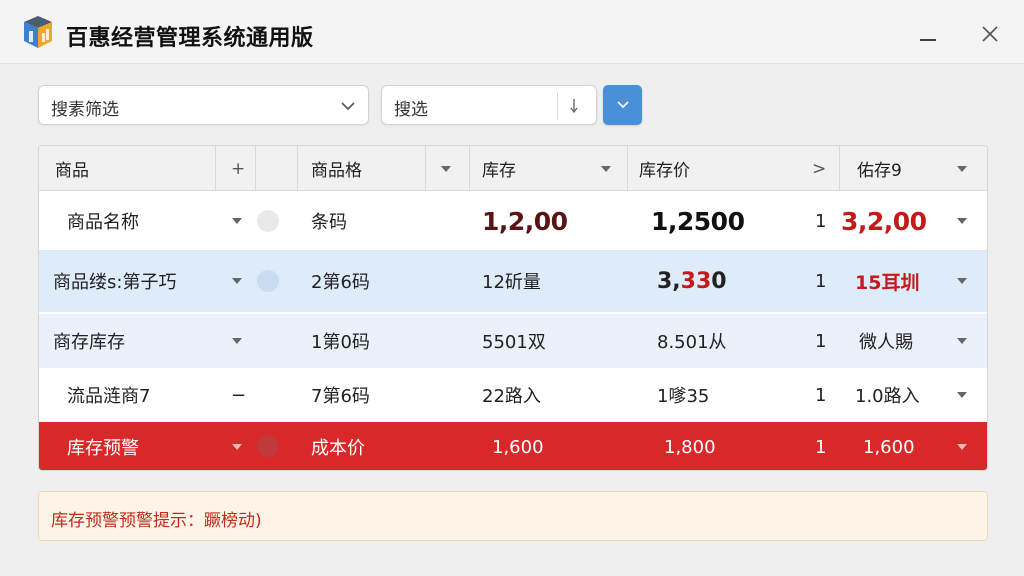 This screenshot has width=1024, height=576. Describe the element at coordinates (89, 342) in the screenshot. I see `product-name: 商存库存` at that location.